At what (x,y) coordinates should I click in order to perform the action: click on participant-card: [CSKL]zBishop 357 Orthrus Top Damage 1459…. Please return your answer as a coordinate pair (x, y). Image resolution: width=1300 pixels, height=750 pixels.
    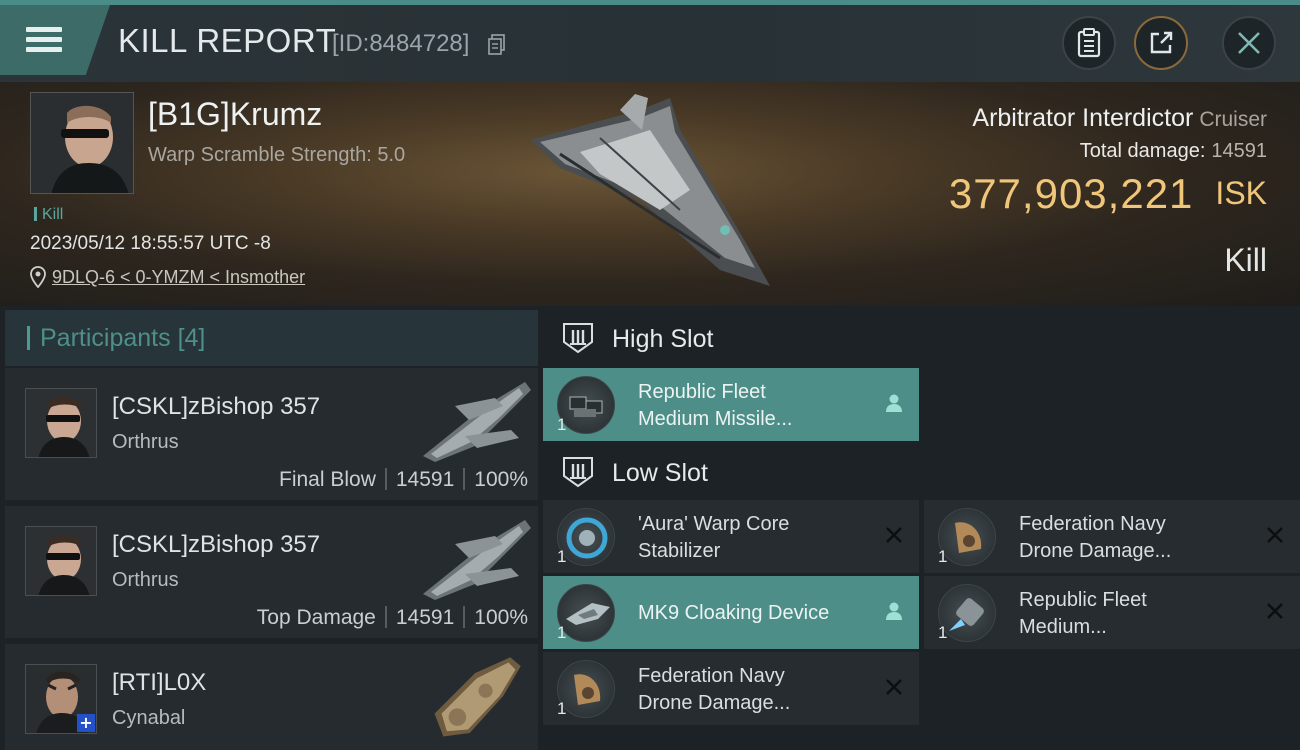
    Looking at the image, I should click on (271, 572).